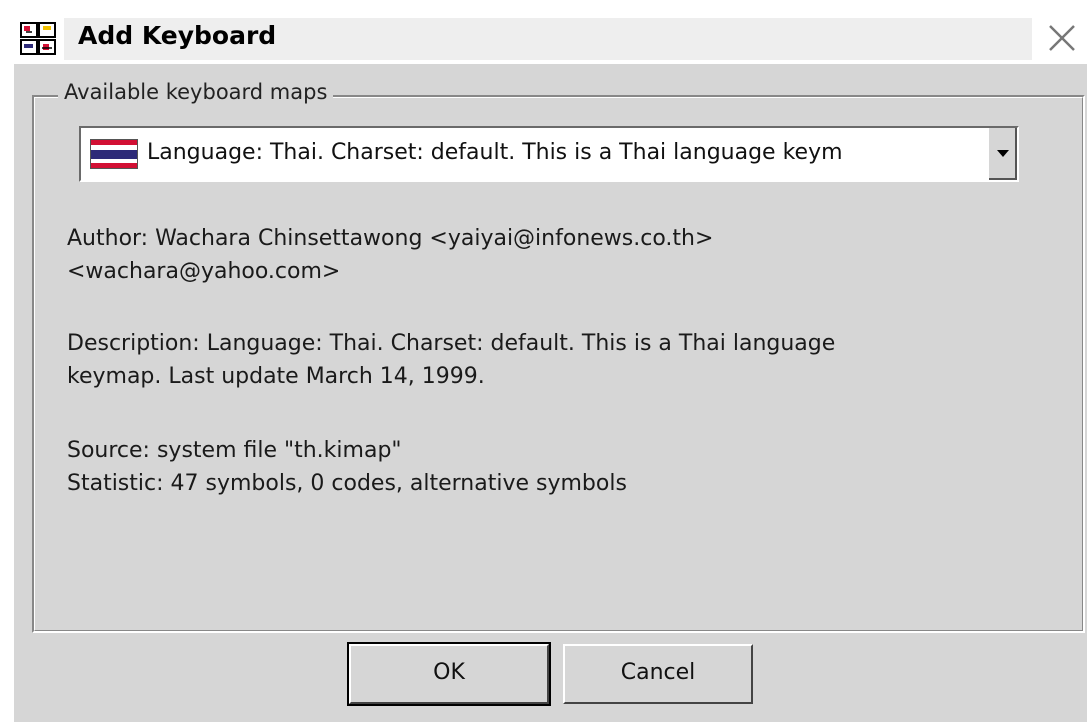 The height and width of the screenshot is (722, 1087). I want to click on author-line-2: <wachara@yahoo.com>, so click(204, 271).